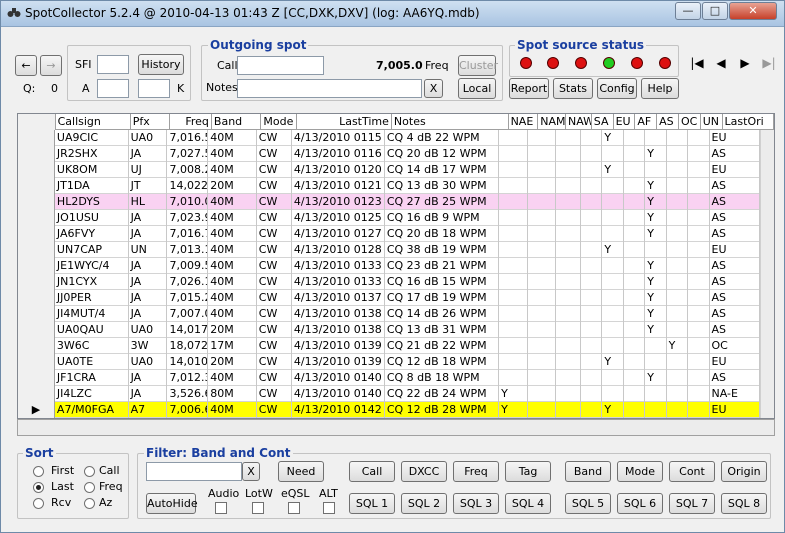  What do you see at coordinates (258, 508) in the screenshot?
I see `lotw-checkbox` at bounding box center [258, 508].